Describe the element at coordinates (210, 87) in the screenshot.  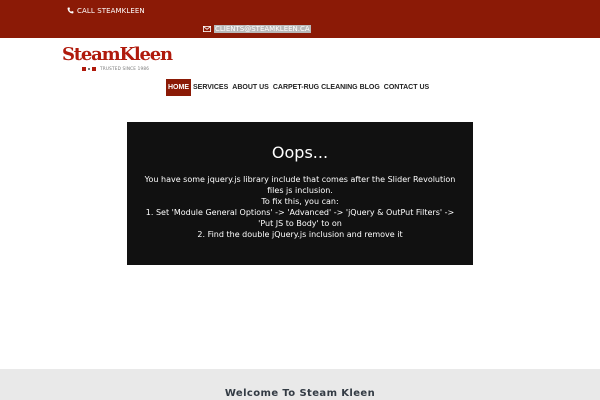
I see `nav-item-services: SERVICES` at that location.